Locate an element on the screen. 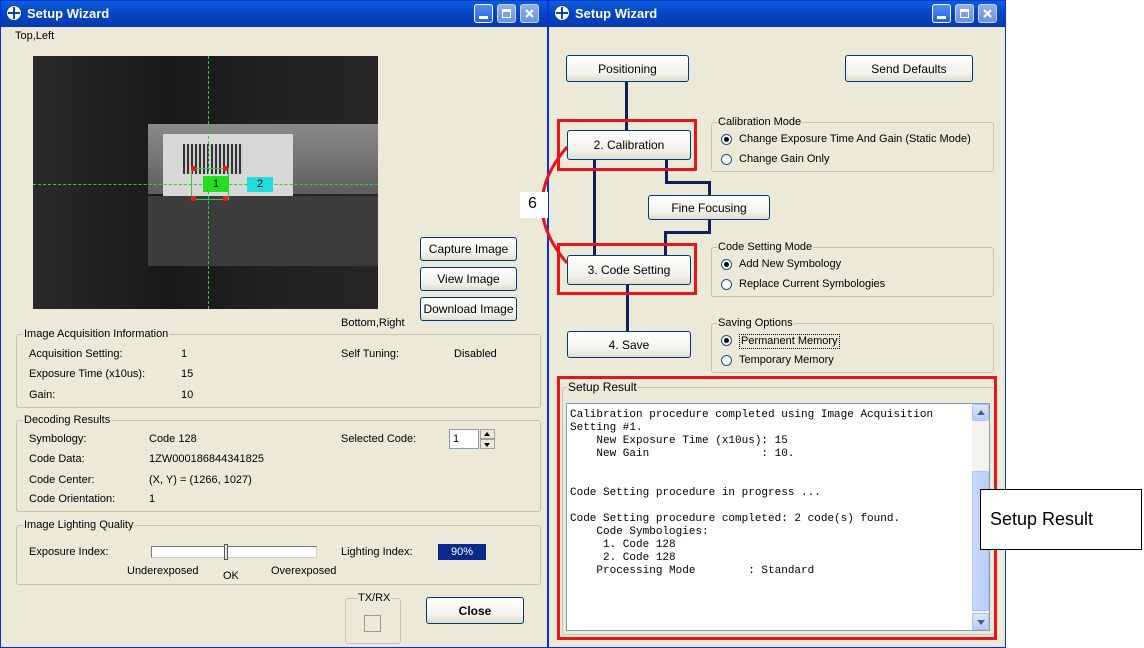 This screenshot has height=648, width=1144. exposure-index-track is located at coordinates (234, 552).